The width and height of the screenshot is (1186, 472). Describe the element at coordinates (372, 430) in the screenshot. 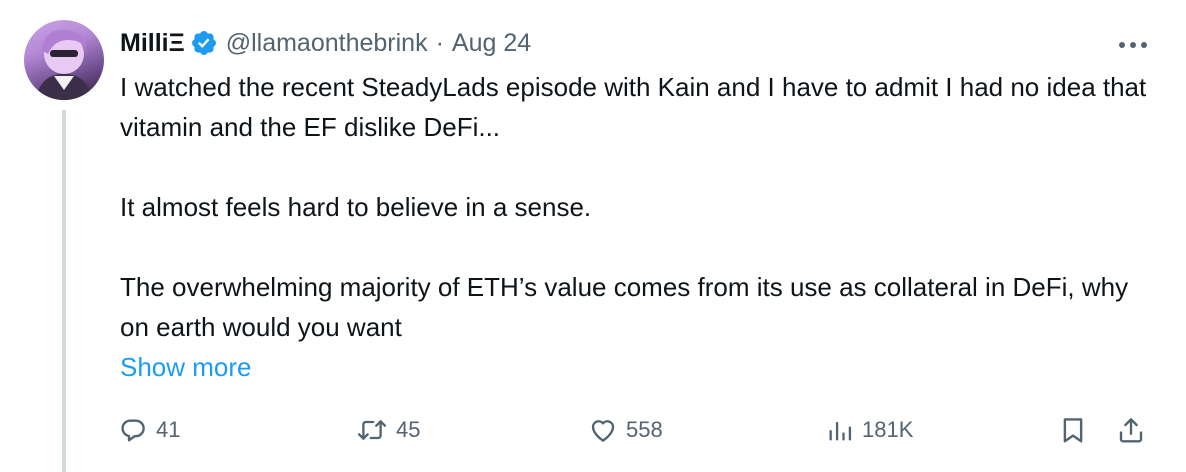

I see `repost-icon` at that location.